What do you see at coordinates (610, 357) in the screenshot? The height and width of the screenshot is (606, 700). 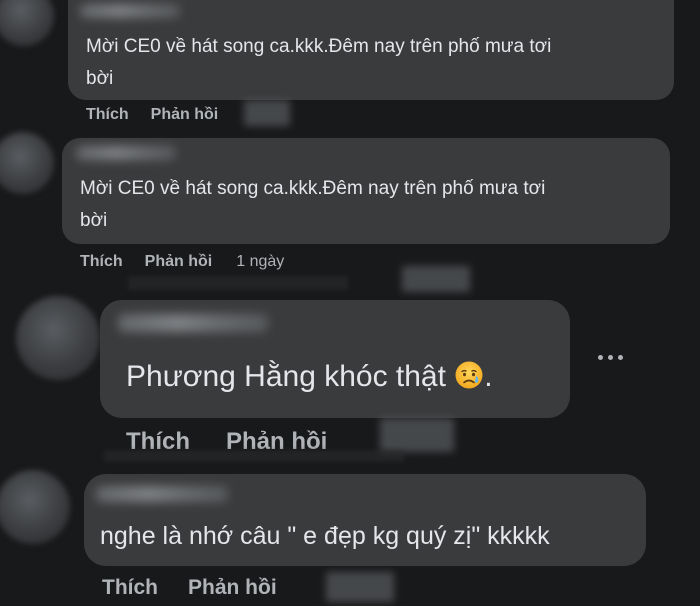 I see `more-options-icon` at bounding box center [610, 357].